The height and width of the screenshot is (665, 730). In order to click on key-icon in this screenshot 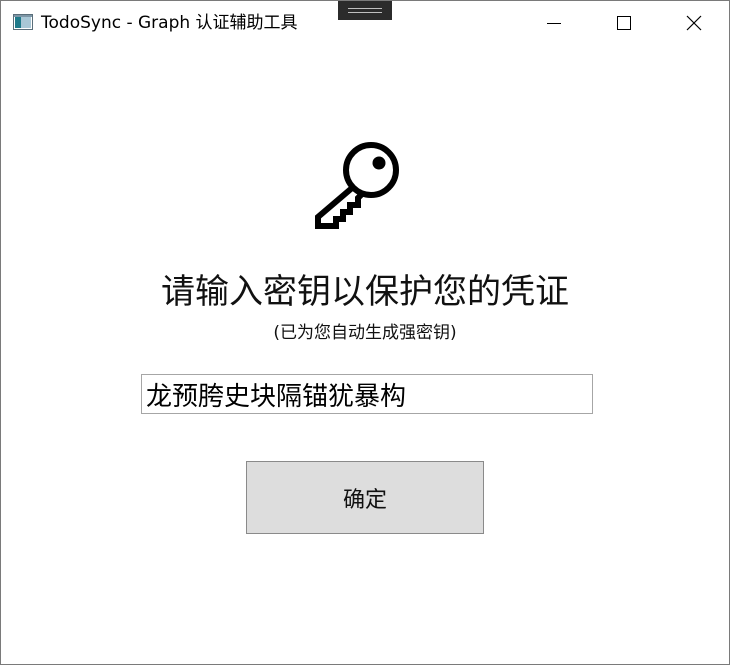, I will do `click(359, 185)`.